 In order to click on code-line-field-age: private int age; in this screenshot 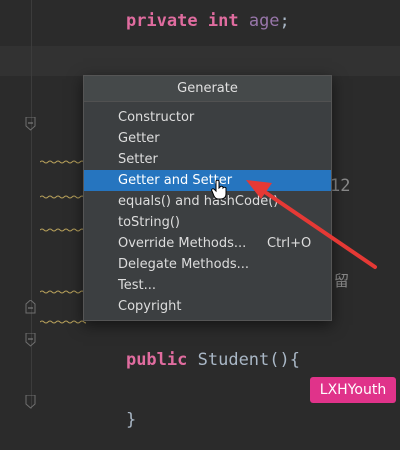, I will do `click(187, 25)`.